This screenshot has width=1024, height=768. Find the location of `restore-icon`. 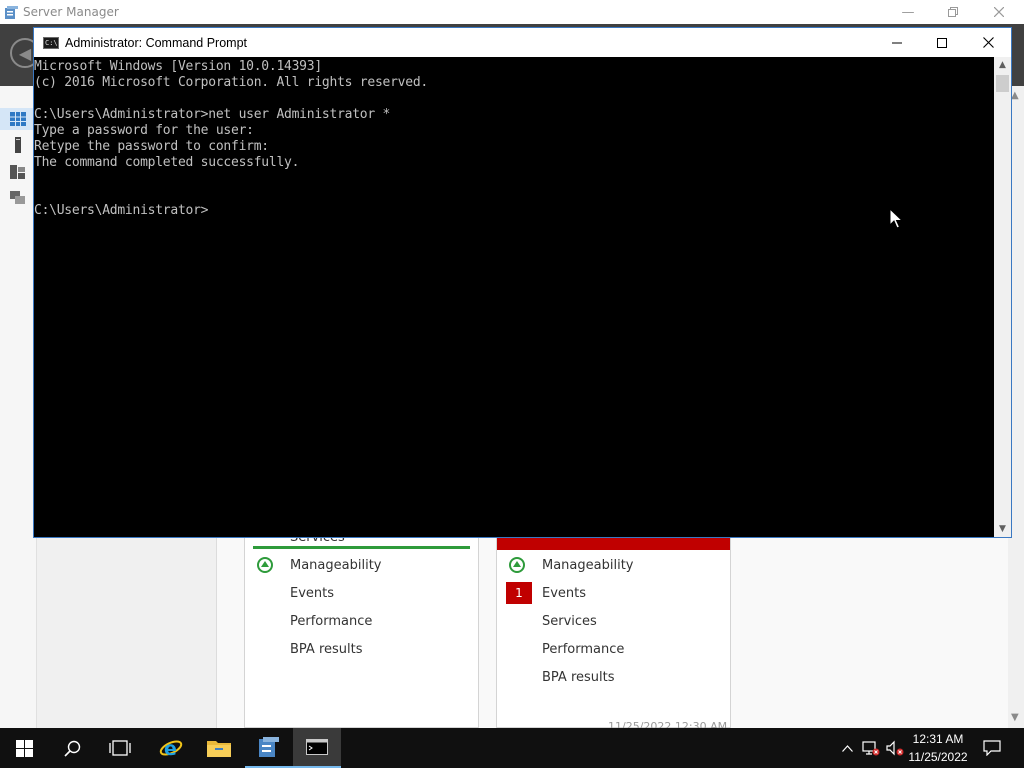

restore-icon is located at coordinates (953, 12).